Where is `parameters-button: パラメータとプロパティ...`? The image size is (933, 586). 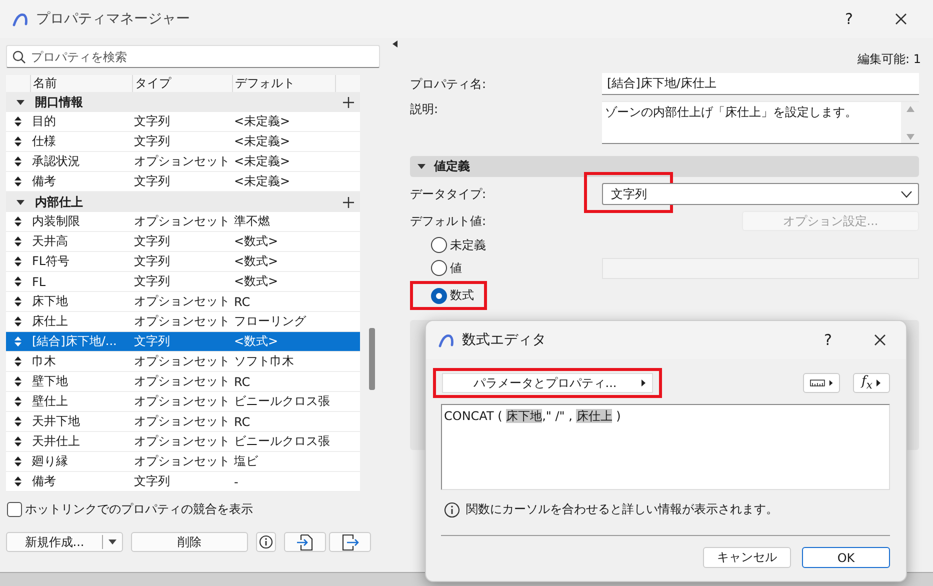 parameters-button: パラメータとプロパティ... is located at coordinates (547, 383).